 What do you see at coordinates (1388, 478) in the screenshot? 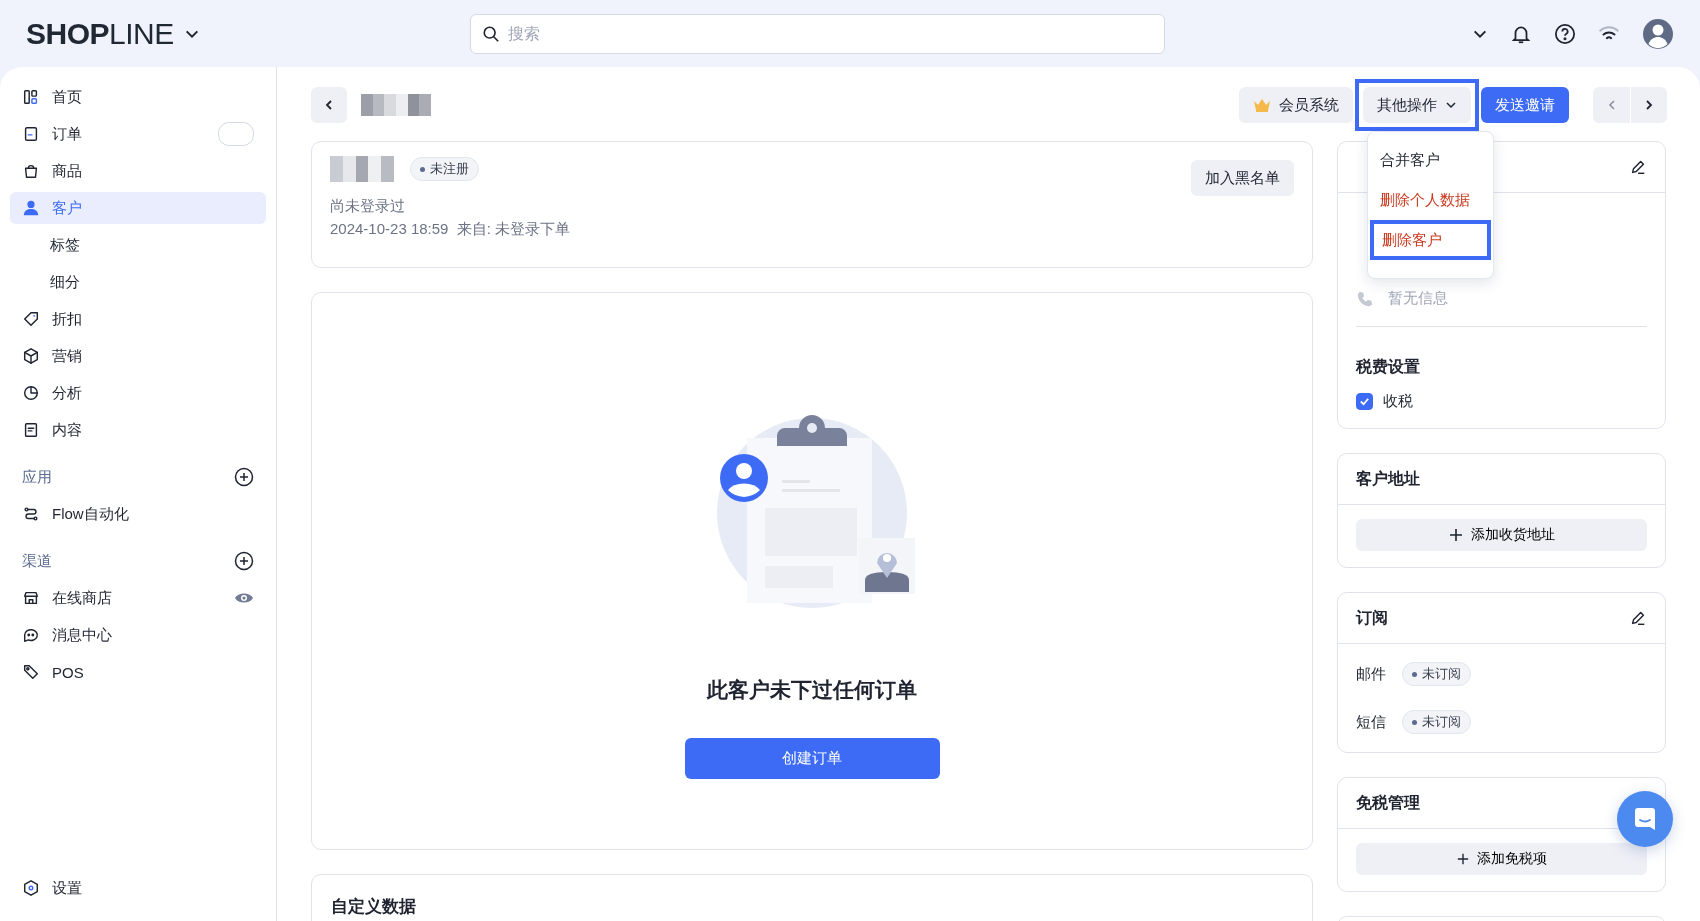
I see `card-title: 客户地址` at bounding box center [1388, 478].